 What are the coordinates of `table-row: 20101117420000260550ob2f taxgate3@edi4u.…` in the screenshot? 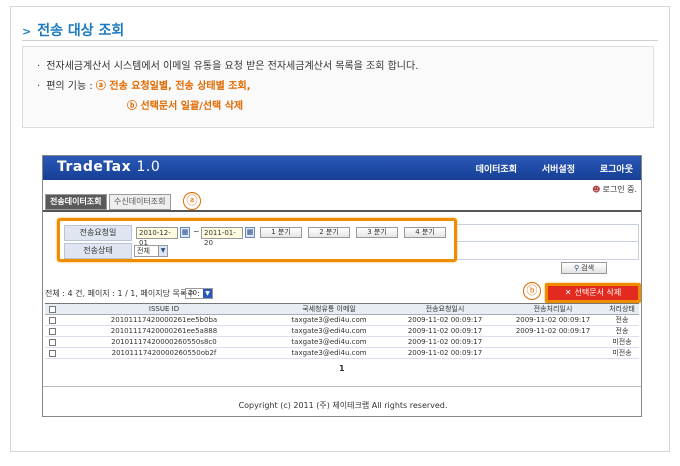 It's located at (342, 353).